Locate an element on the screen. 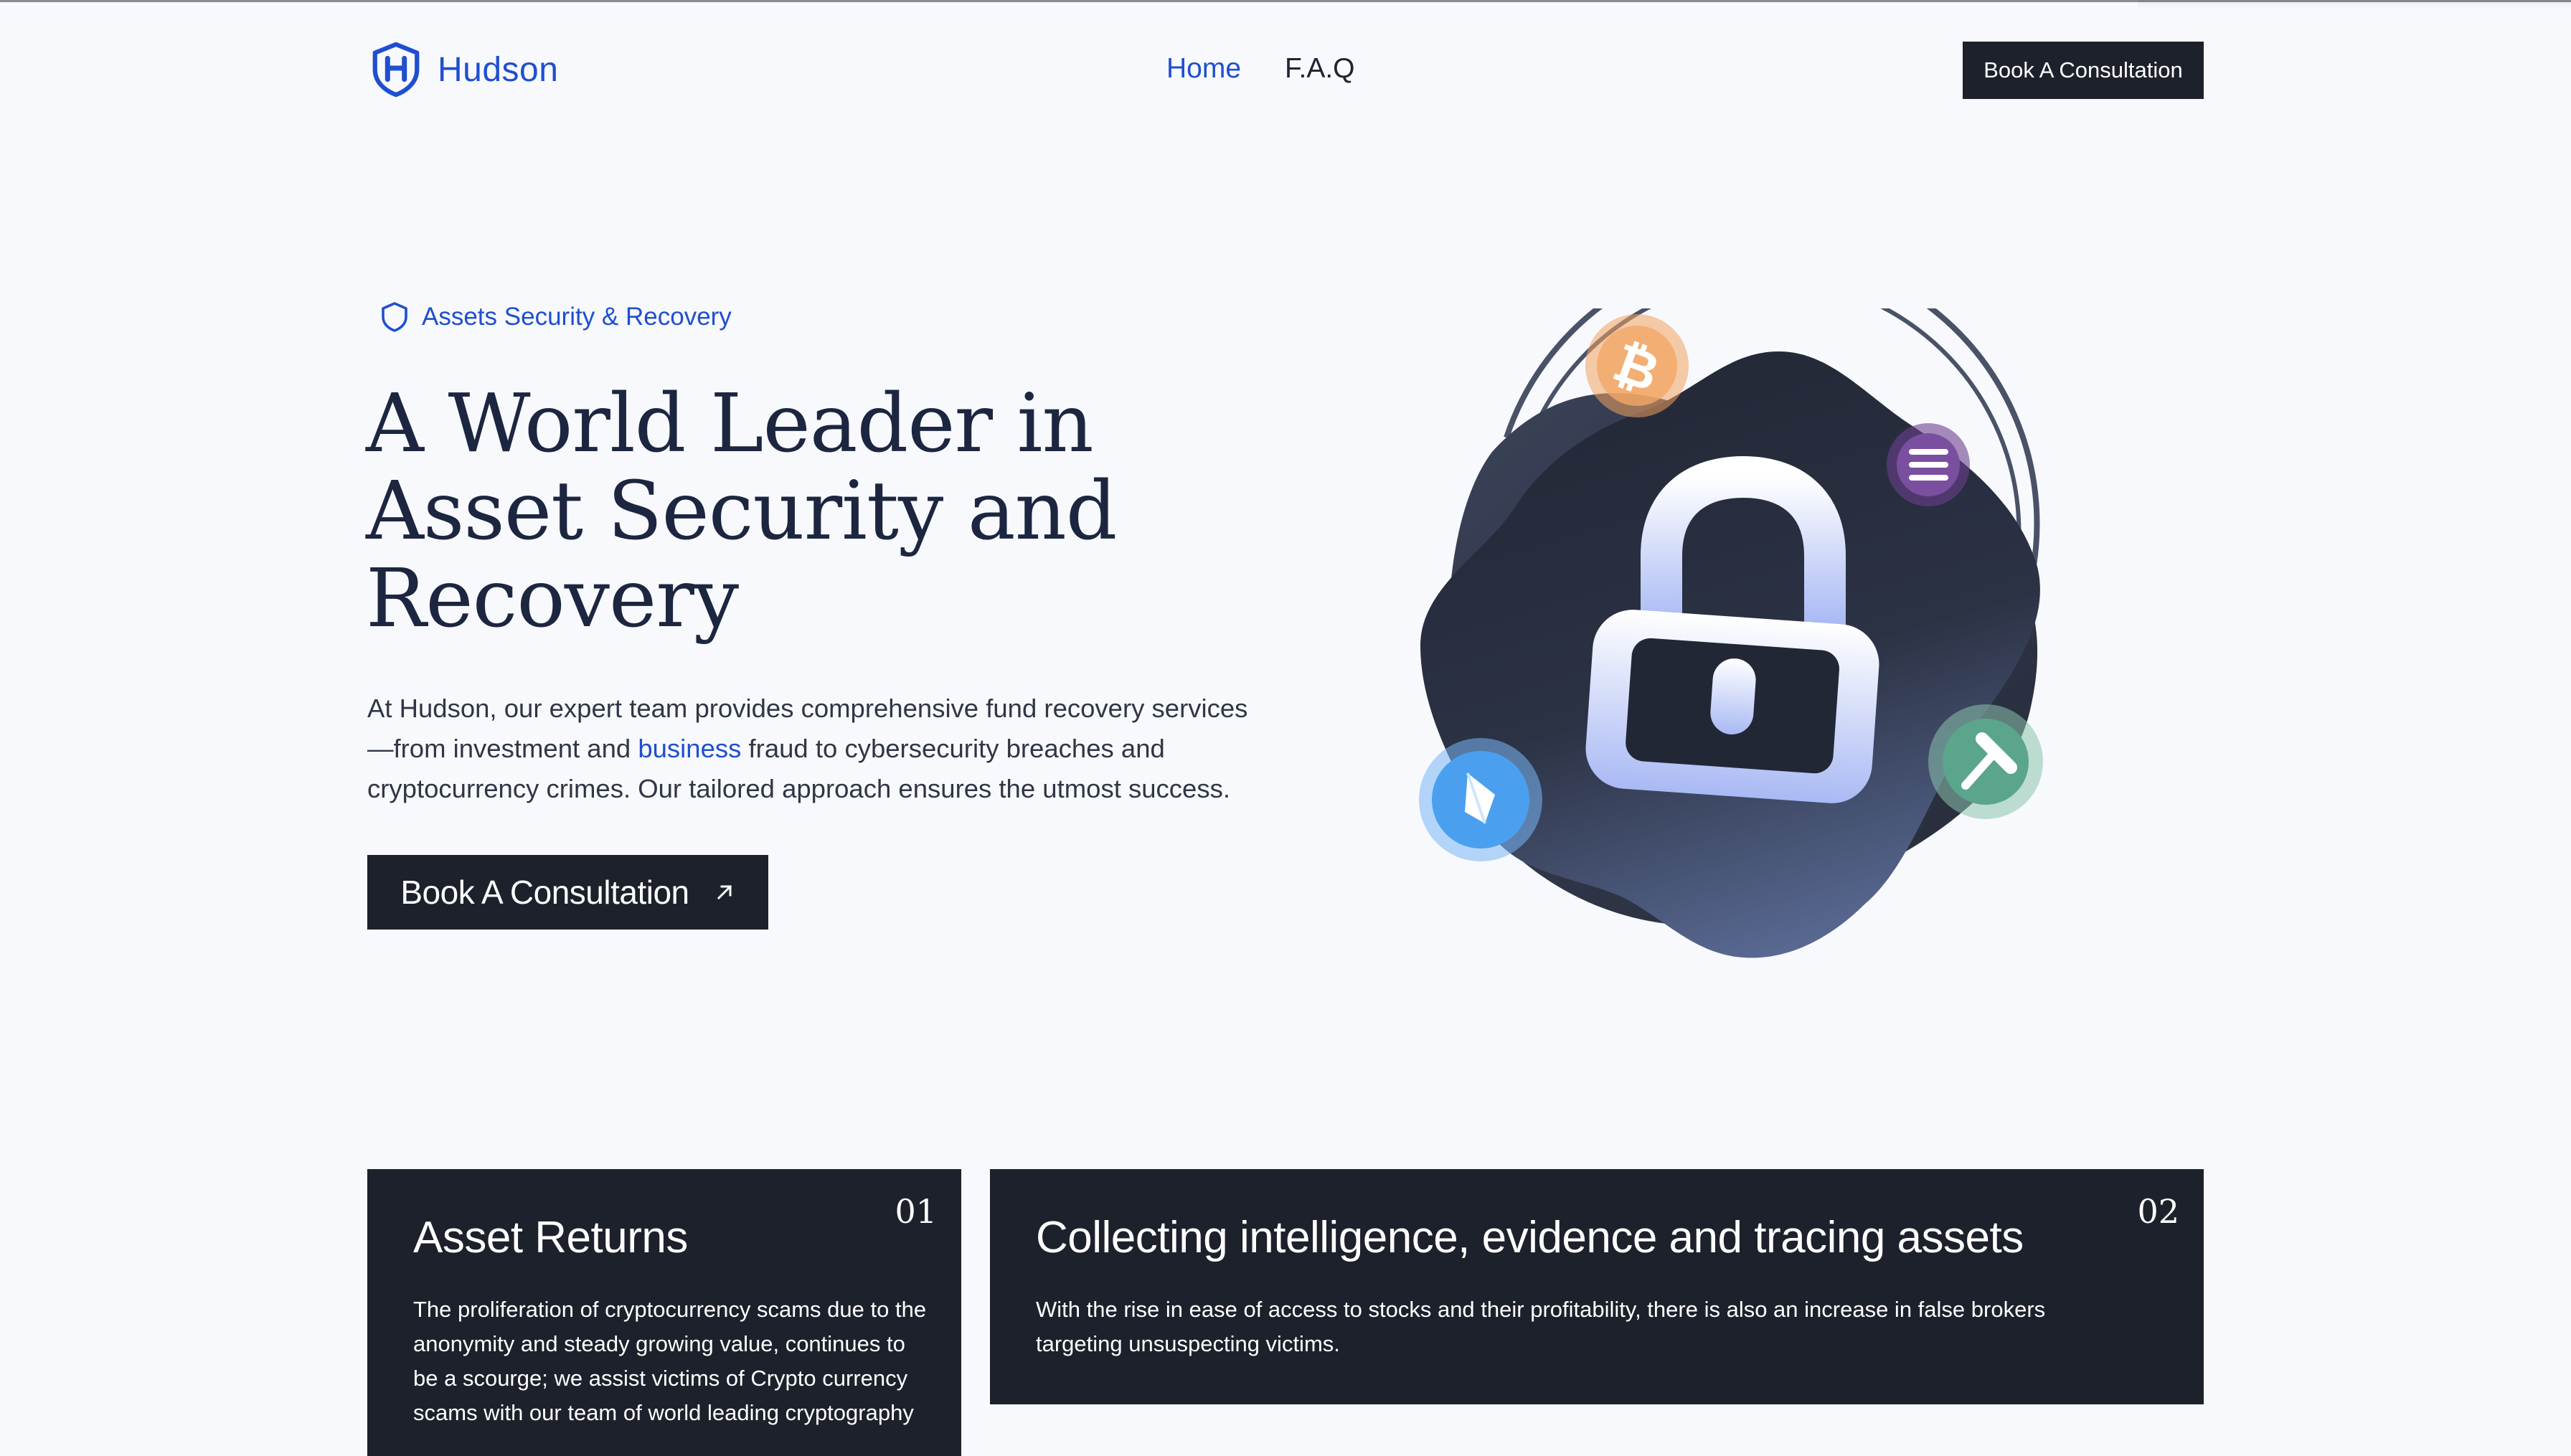 This screenshot has height=1456, width=2571. card-number: 02 is located at coordinates (2158, 1211).